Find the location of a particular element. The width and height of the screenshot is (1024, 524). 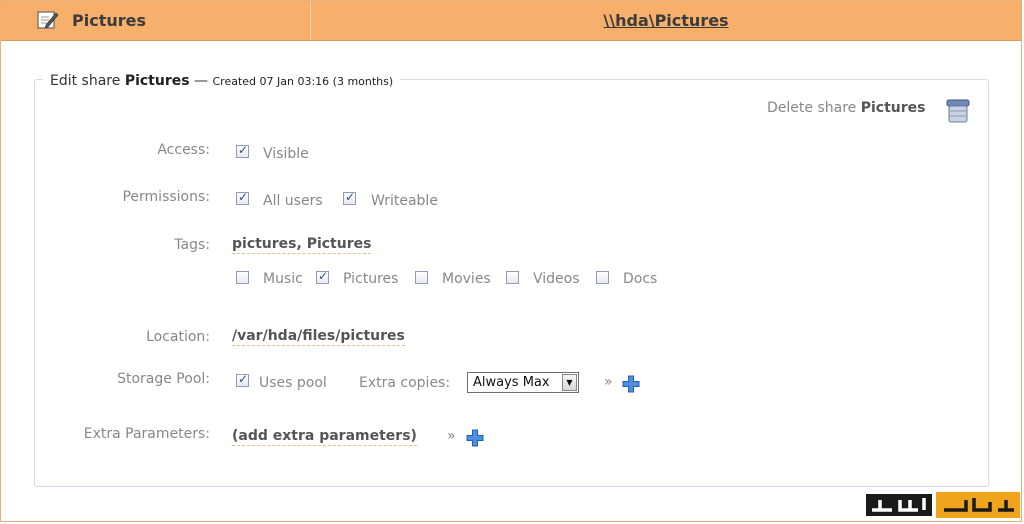

delete-prefix: Delete share is located at coordinates (814, 108).